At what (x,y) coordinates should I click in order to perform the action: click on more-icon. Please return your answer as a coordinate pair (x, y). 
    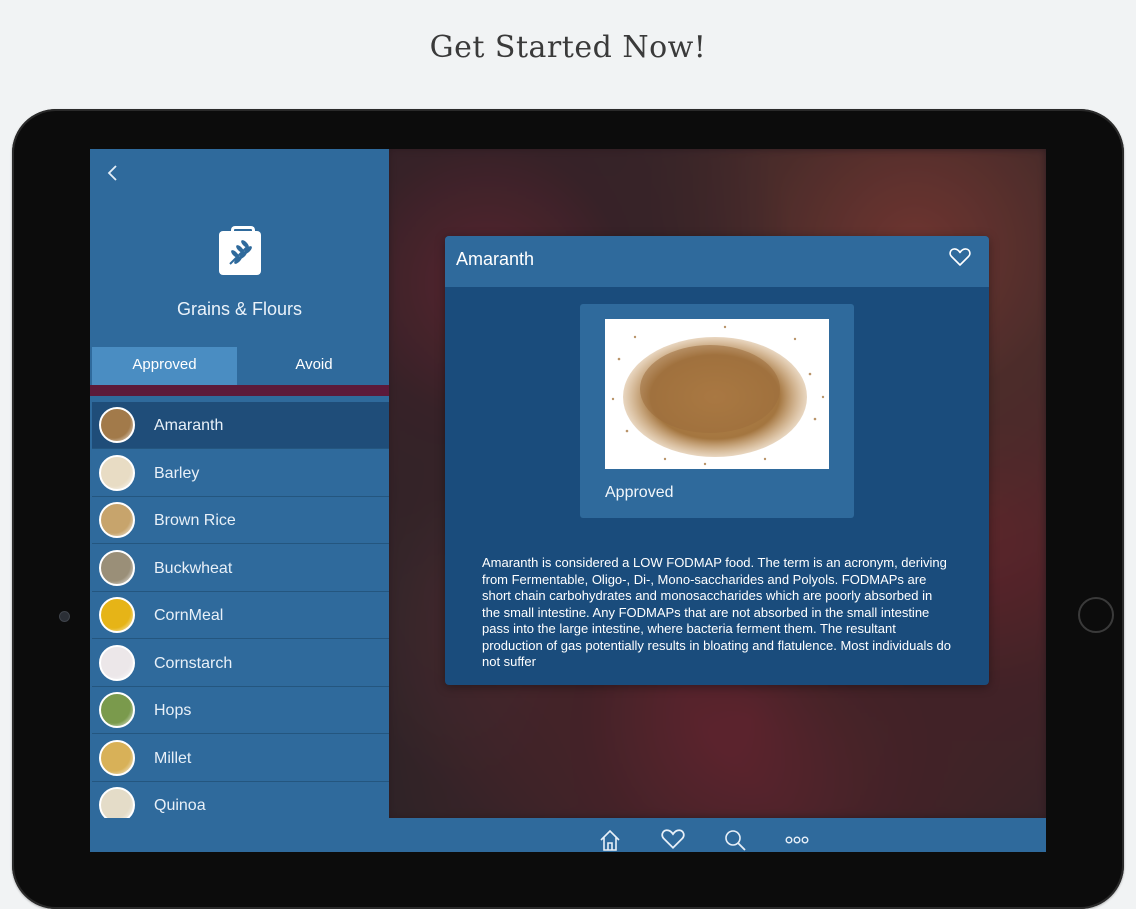
    Looking at the image, I should click on (797, 840).